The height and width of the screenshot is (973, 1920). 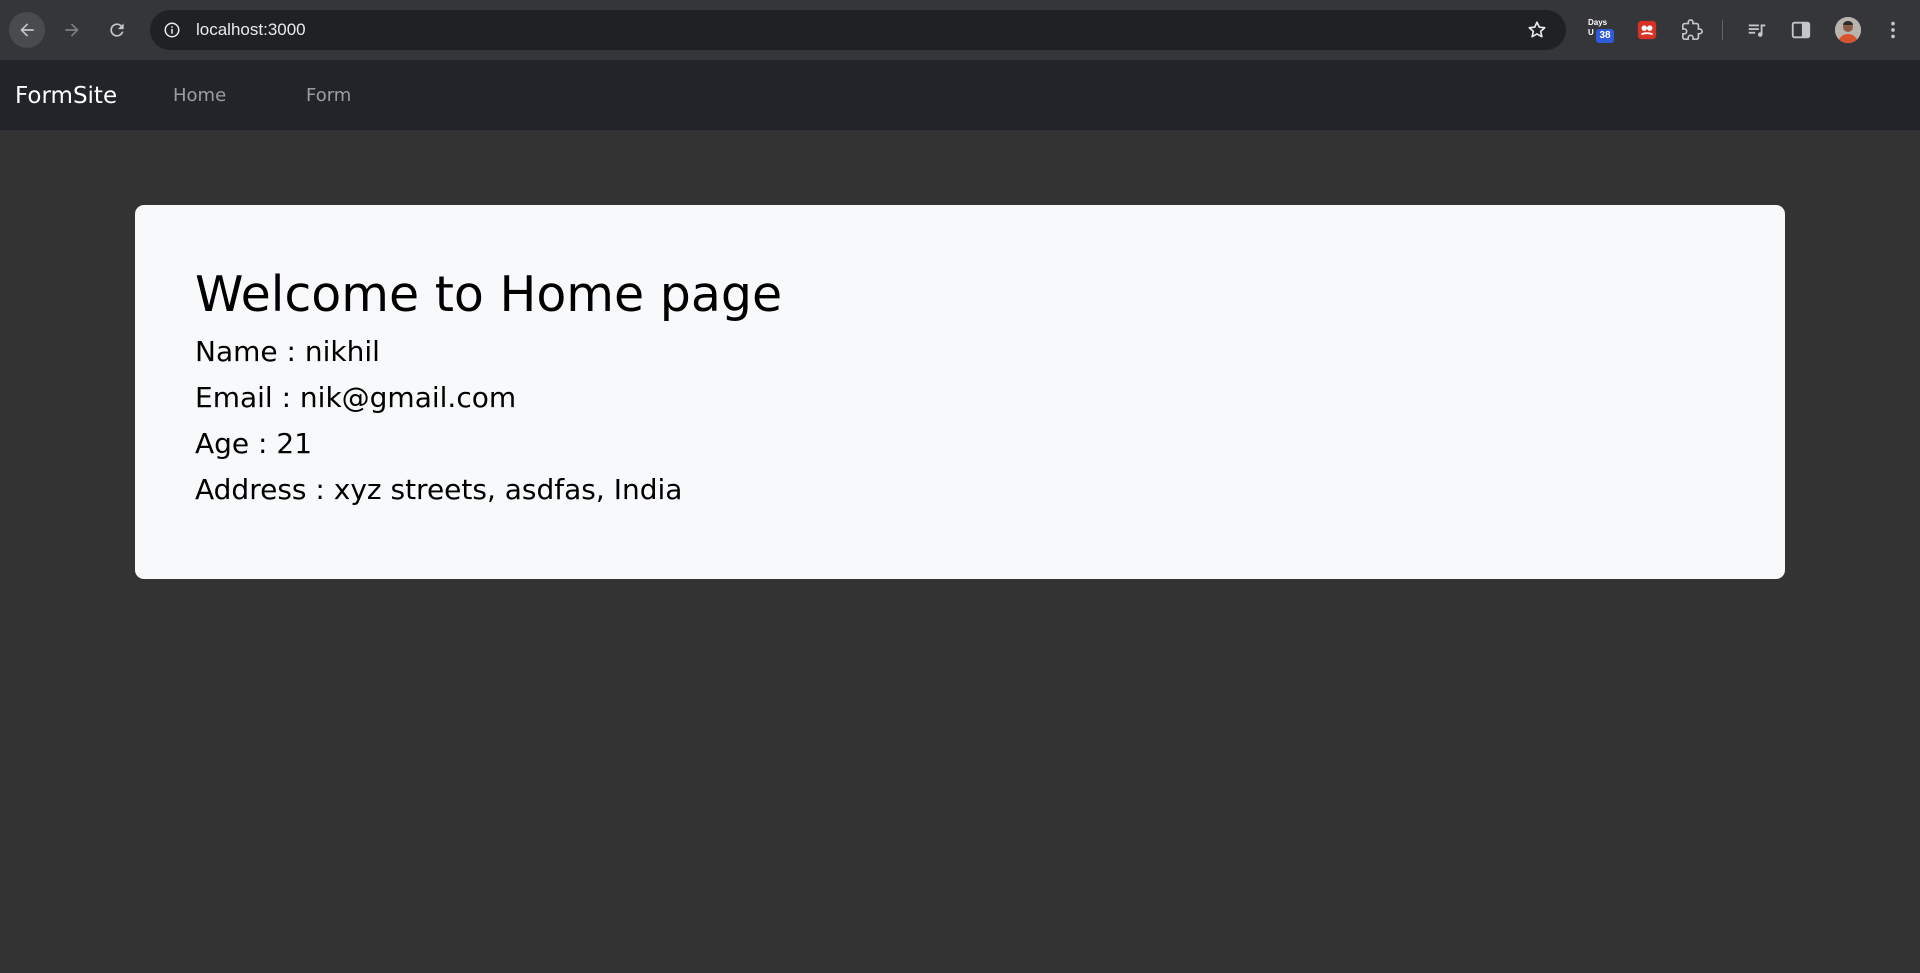 I want to click on profile-avatar, so click(x=1848, y=30).